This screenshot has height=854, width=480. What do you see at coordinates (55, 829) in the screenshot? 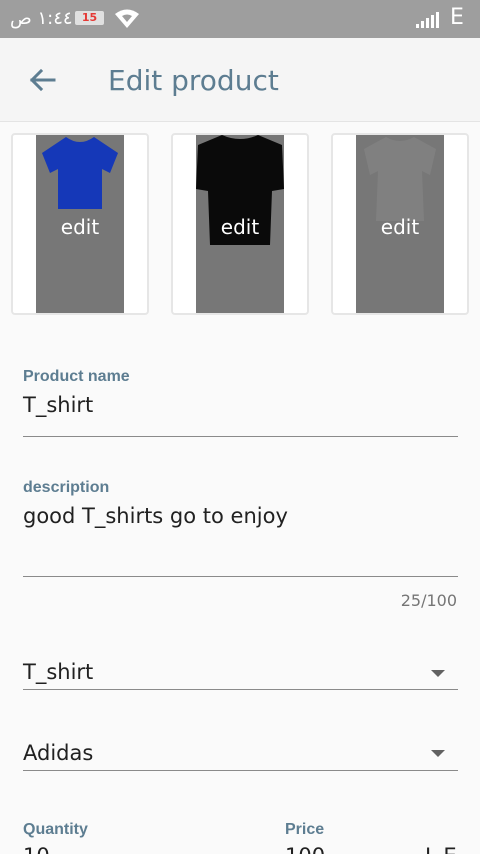
I see `quantity-label: Quantity` at bounding box center [55, 829].